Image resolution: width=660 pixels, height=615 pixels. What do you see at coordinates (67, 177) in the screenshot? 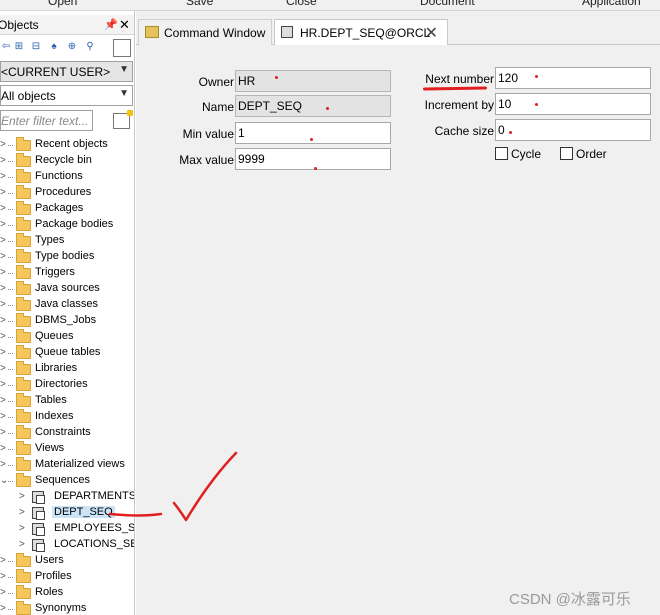
I see `tree-item-functions: > Functions` at bounding box center [67, 177].